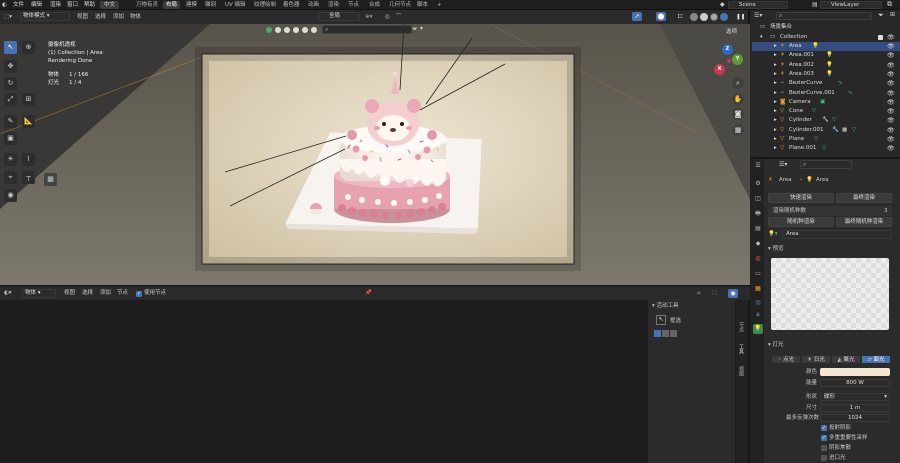 The width and height of the screenshot is (900, 463). I want to click on light-panel-header: ▾ 灯光, so click(776, 345).